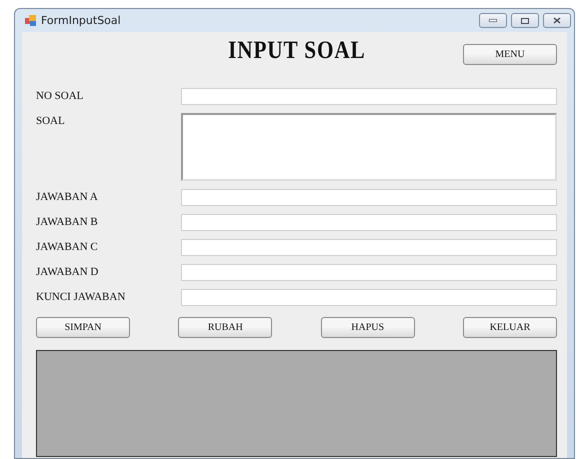 The width and height of the screenshot is (577, 459). I want to click on field-label: KUNCI JAWABAN, so click(81, 297).